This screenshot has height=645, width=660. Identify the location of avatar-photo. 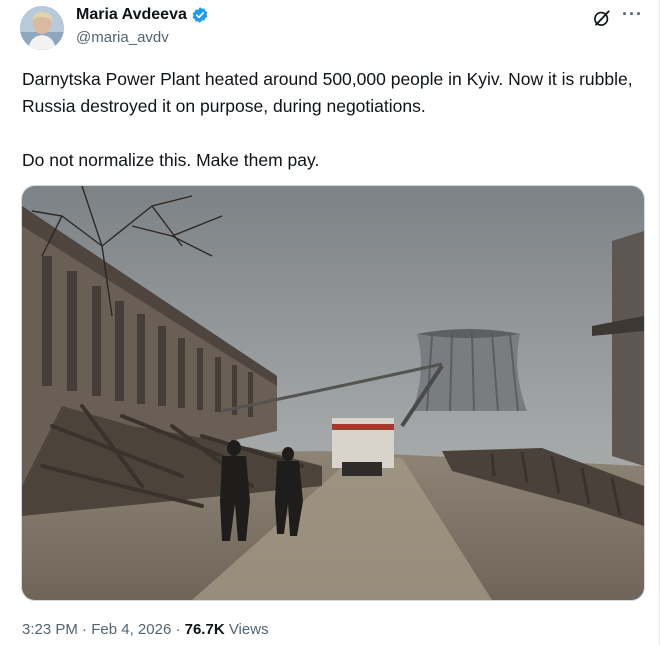
(42, 28).